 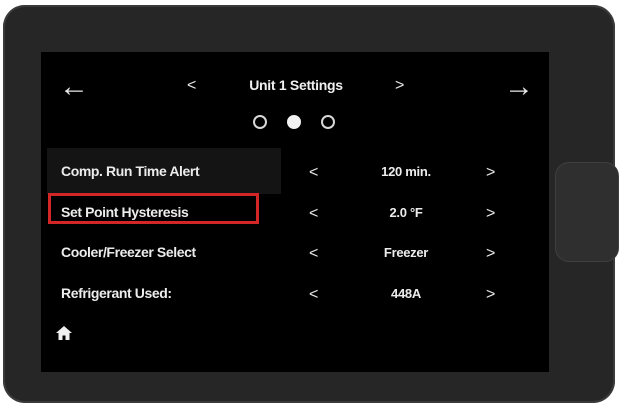 What do you see at coordinates (295, 295) in the screenshot?
I see `setting-row-refrigerant-used: Refrigerant Used: < 448A >` at bounding box center [295, 295].